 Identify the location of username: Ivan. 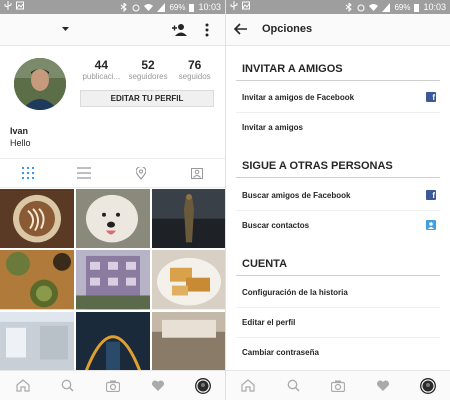
(19, 131).